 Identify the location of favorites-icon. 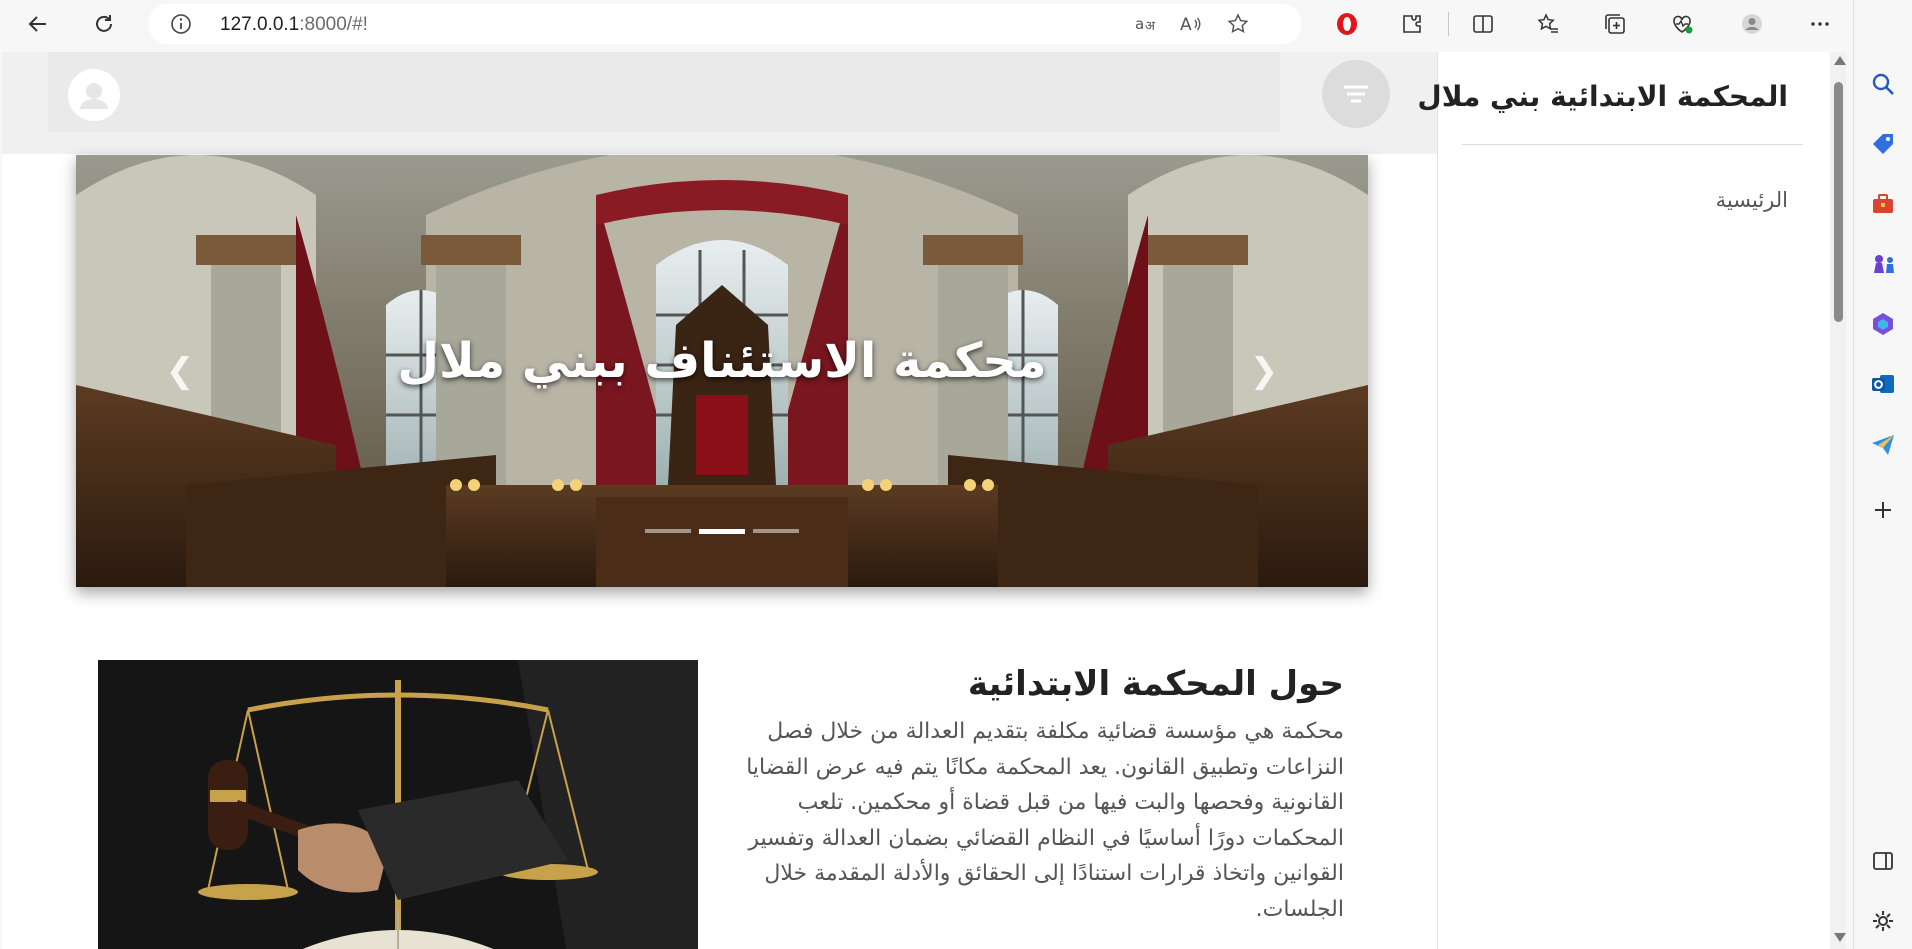
(1548, 24).